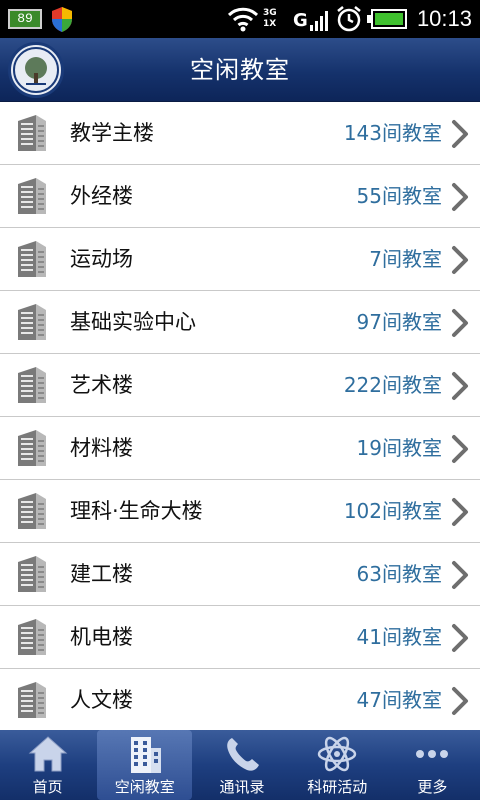 Image resolution: width=480 pixels, height=800 pixels. I want to click on tab-free-classrooms: 空闲教室, so click(145, 765).